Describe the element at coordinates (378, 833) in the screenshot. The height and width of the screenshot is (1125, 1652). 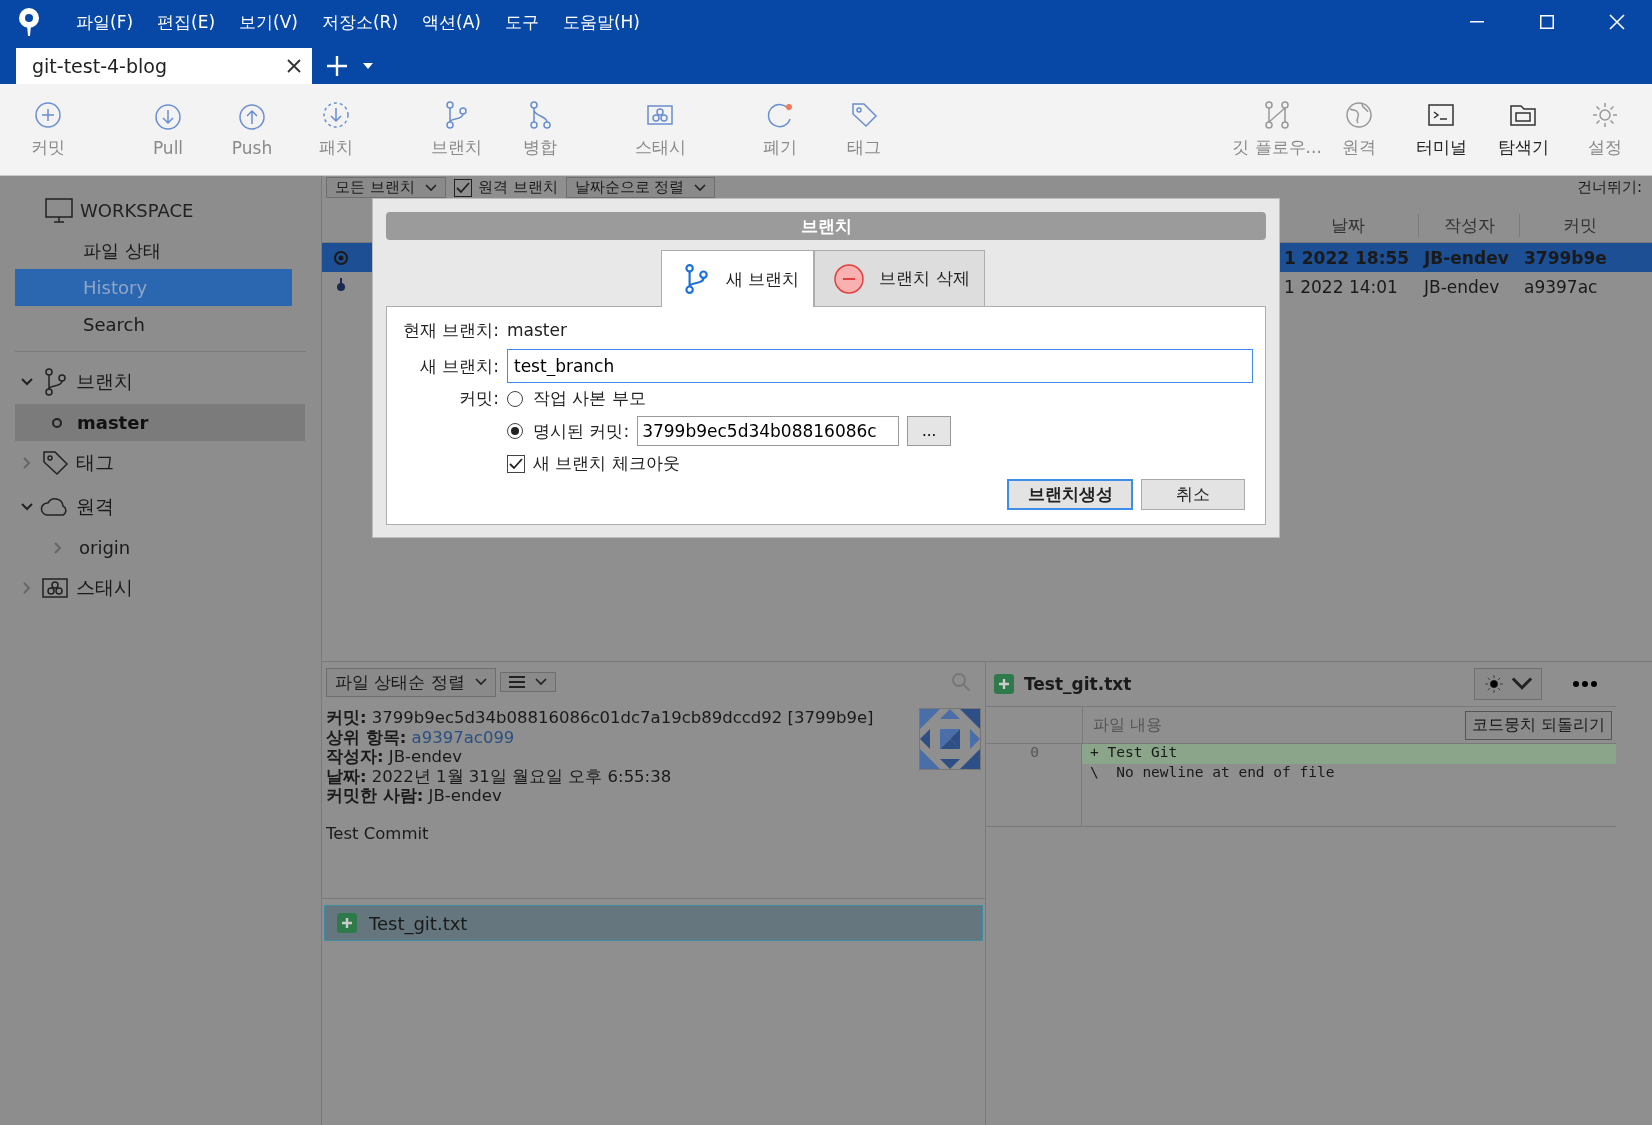
I see `commit-message: Test Commit` at that location.